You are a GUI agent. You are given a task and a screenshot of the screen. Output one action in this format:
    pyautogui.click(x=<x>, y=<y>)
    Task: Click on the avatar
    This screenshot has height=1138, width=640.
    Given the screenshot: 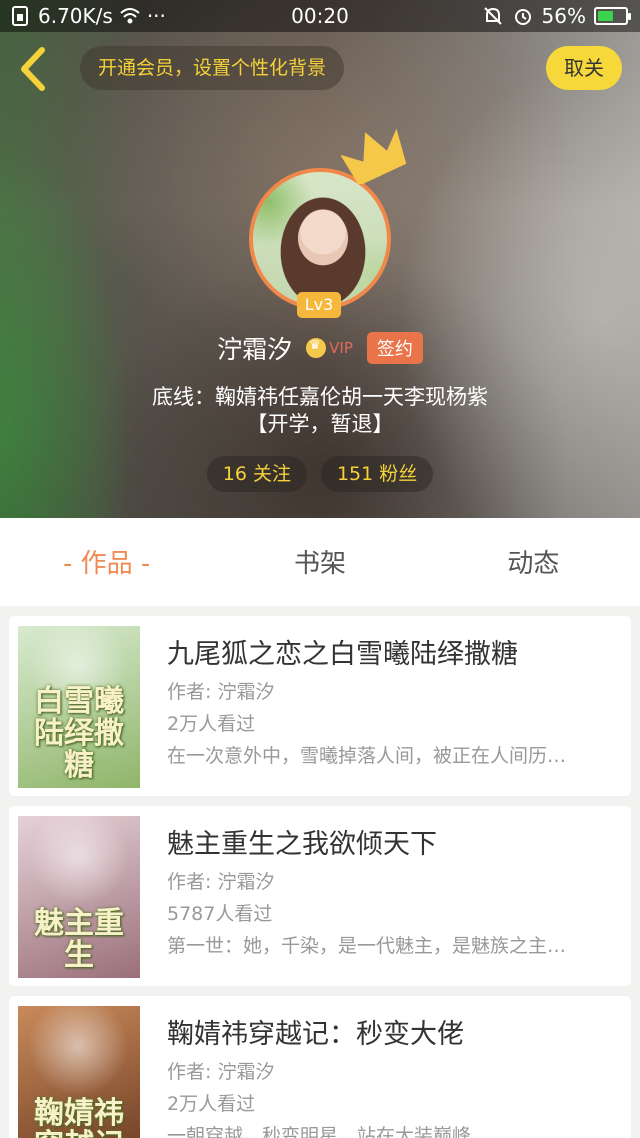 What is the action you would take?
    pyautogui.click(x=320, y=239)
    